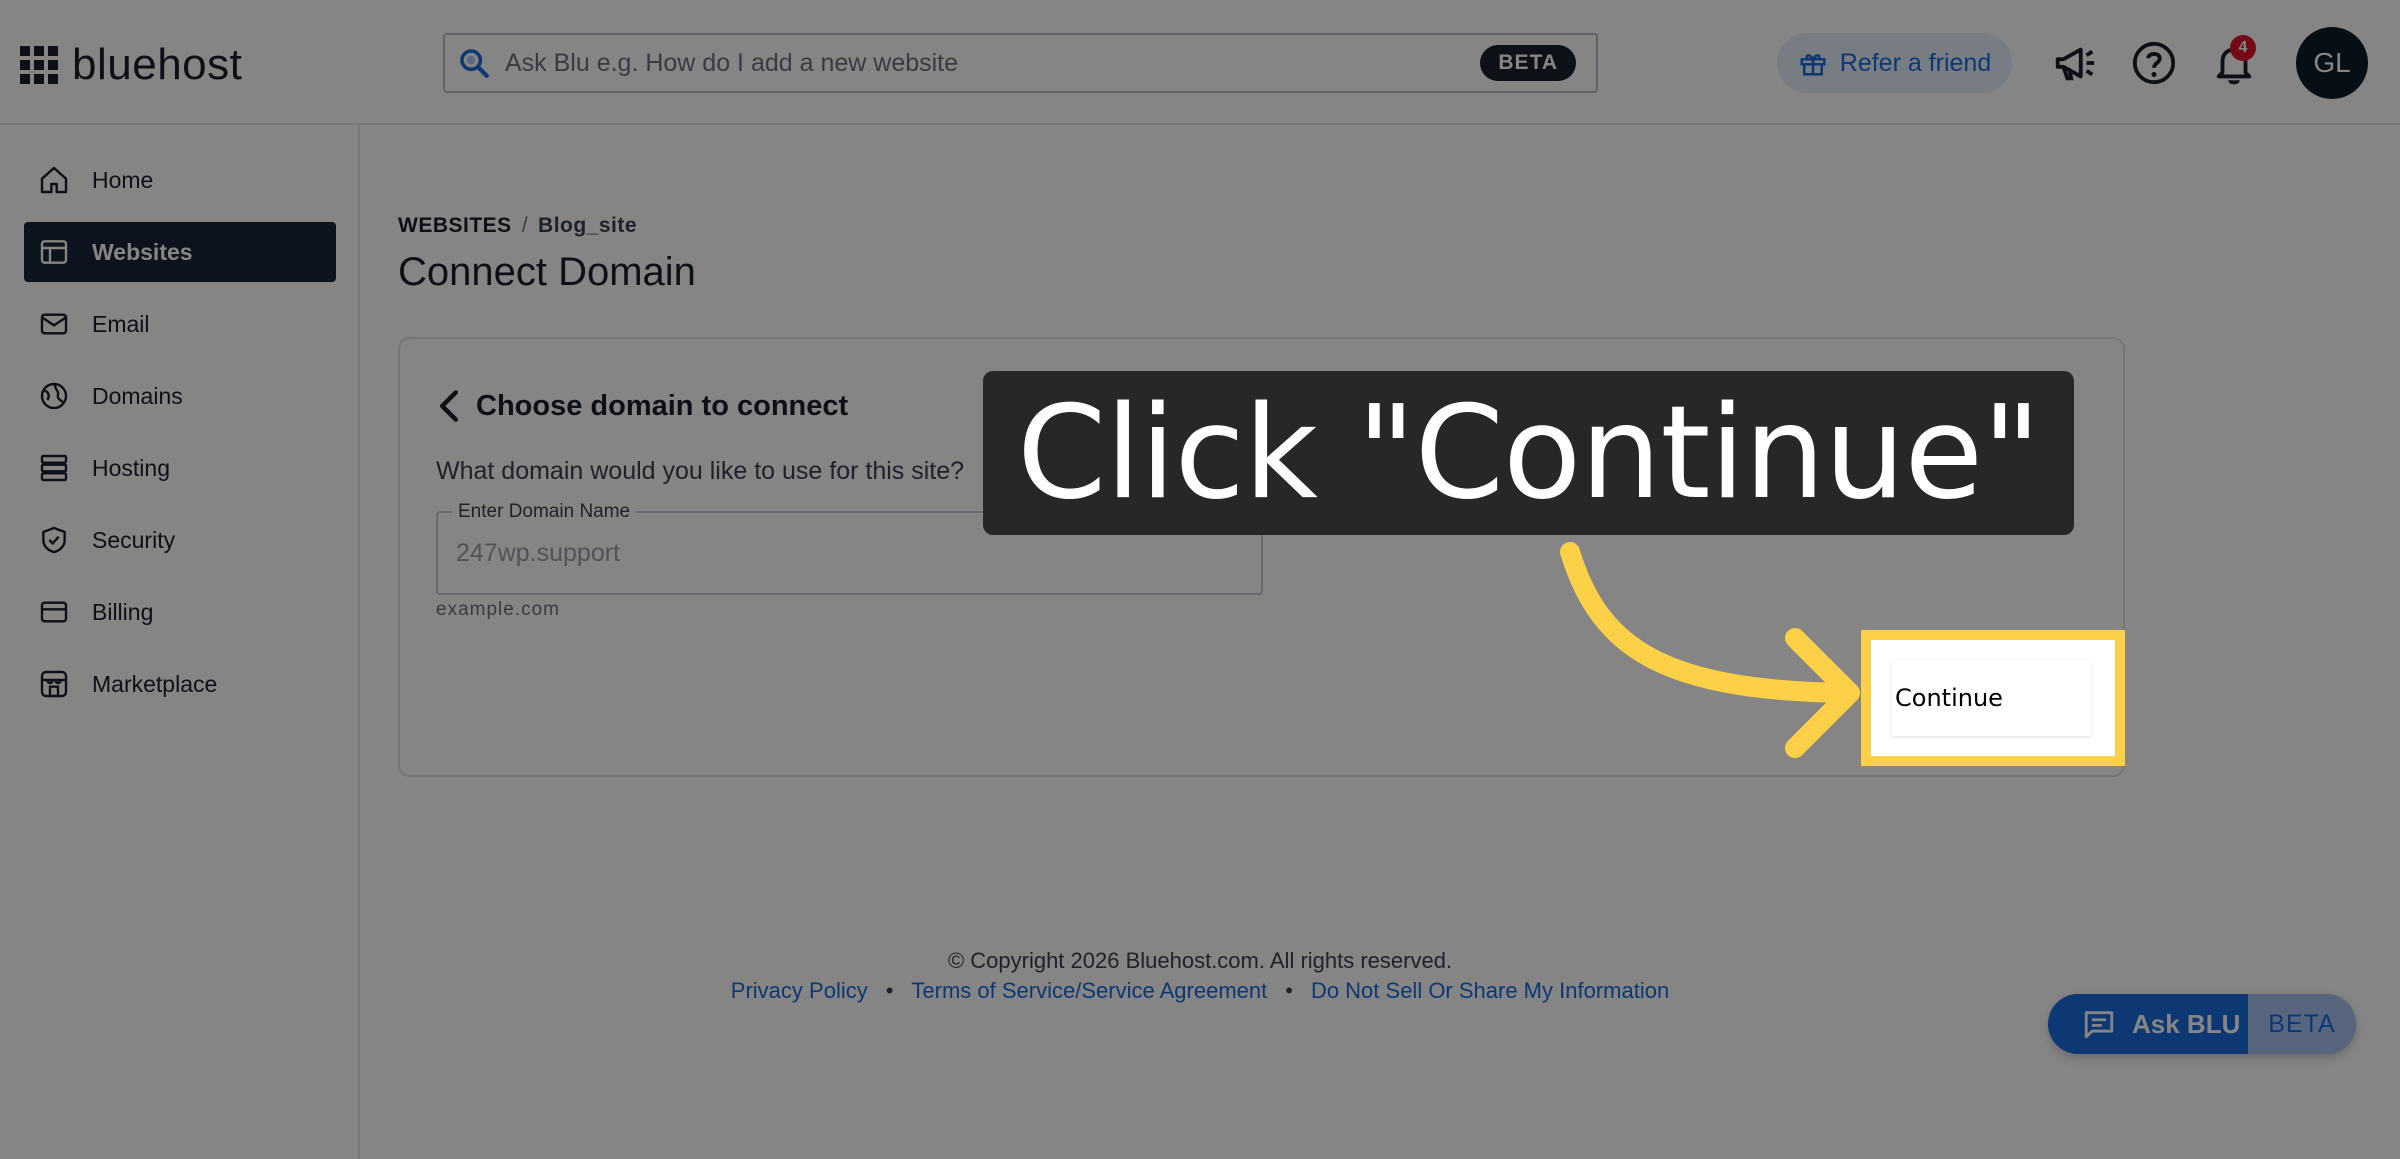  What do you see at coordinates (1528, 453) in the screenshot?
I see `tutorial-instruction: Click "Continue"` at bounding box center [1528, 453].